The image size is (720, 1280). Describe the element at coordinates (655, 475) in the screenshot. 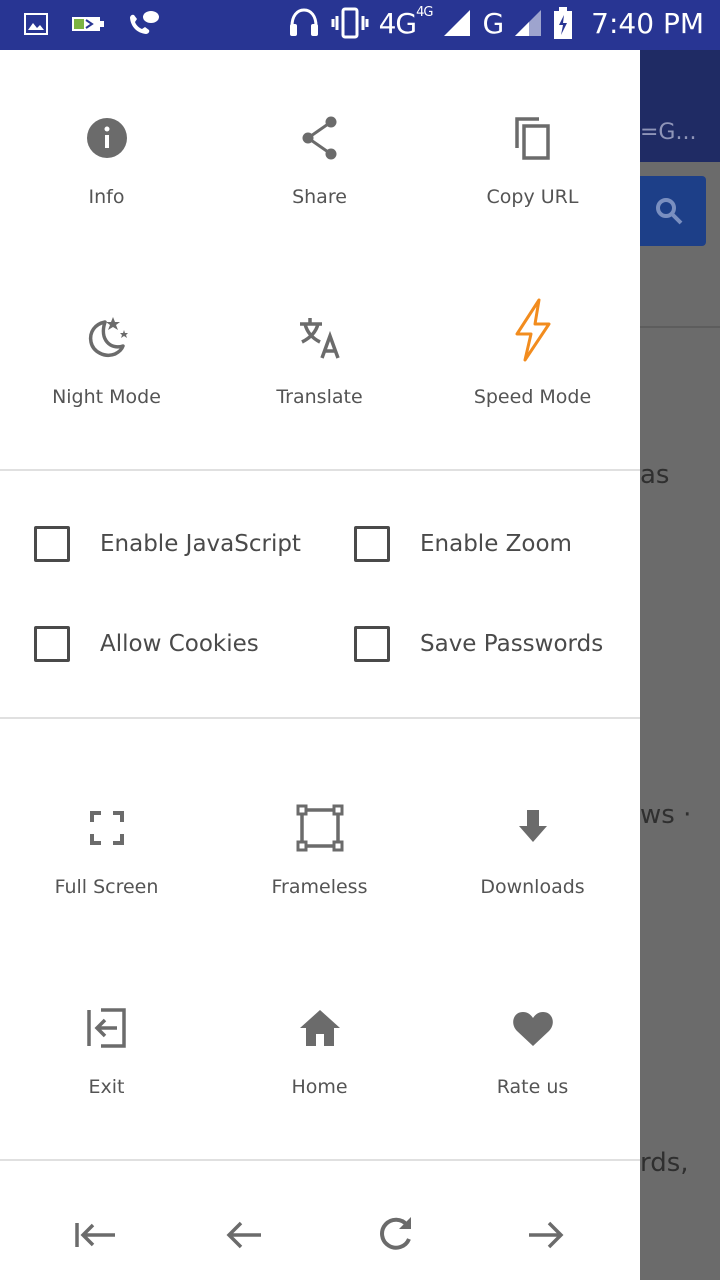

I see `background-text: as` at that location.